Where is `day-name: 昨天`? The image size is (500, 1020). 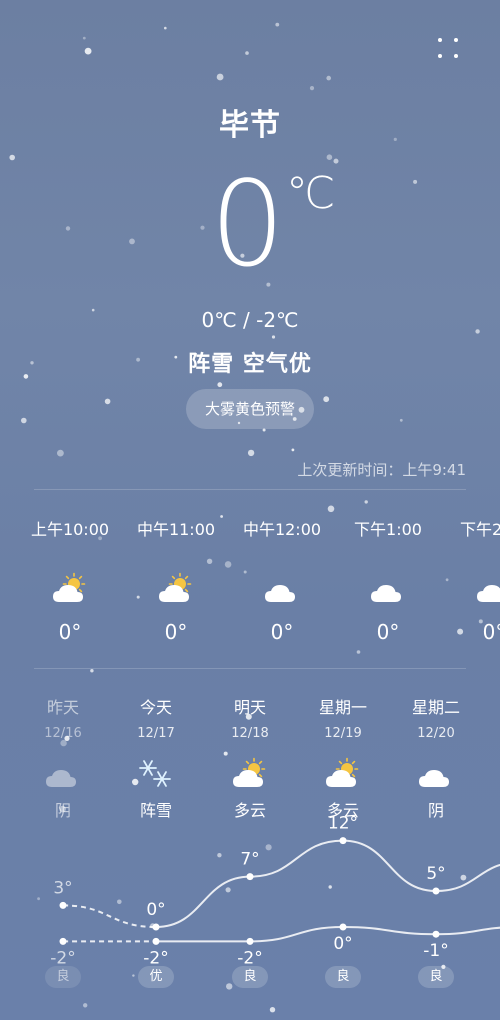 day-name: 昨天 is located at coordinates (62, 707).